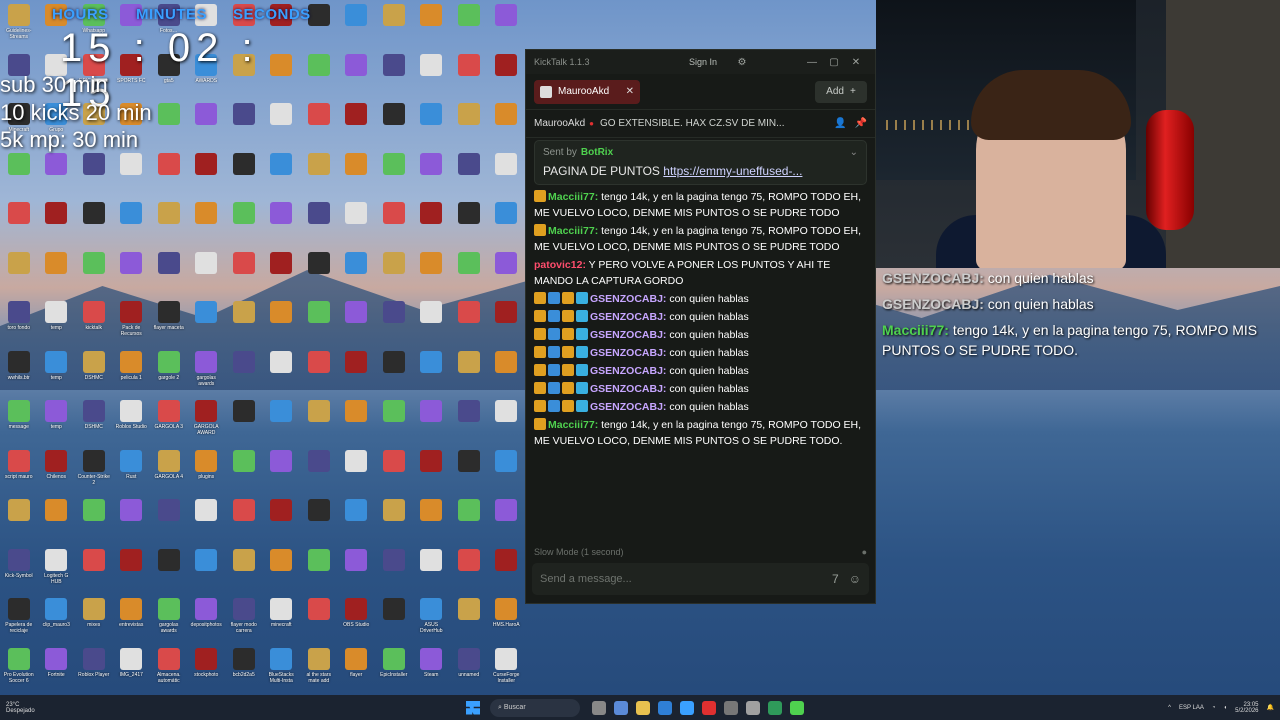 The height and width of the screenshot is (720, 1280). What do you see at coordinates (282, 619) in the screenshot?
I see `desktop-icon: minecraft` at bounding box center [282, 619].